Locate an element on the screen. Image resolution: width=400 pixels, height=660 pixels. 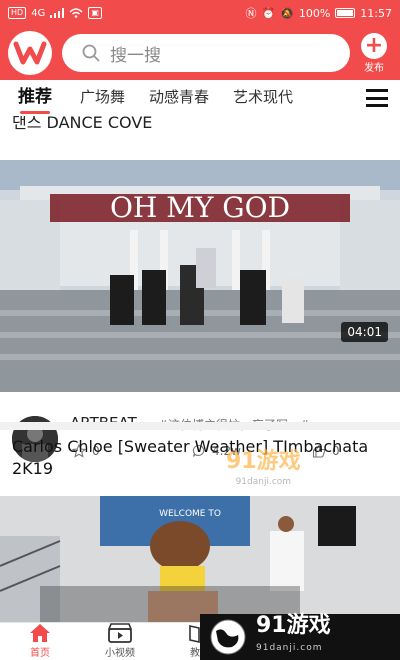
app-logo-icon is located at coordinates (30, 53).